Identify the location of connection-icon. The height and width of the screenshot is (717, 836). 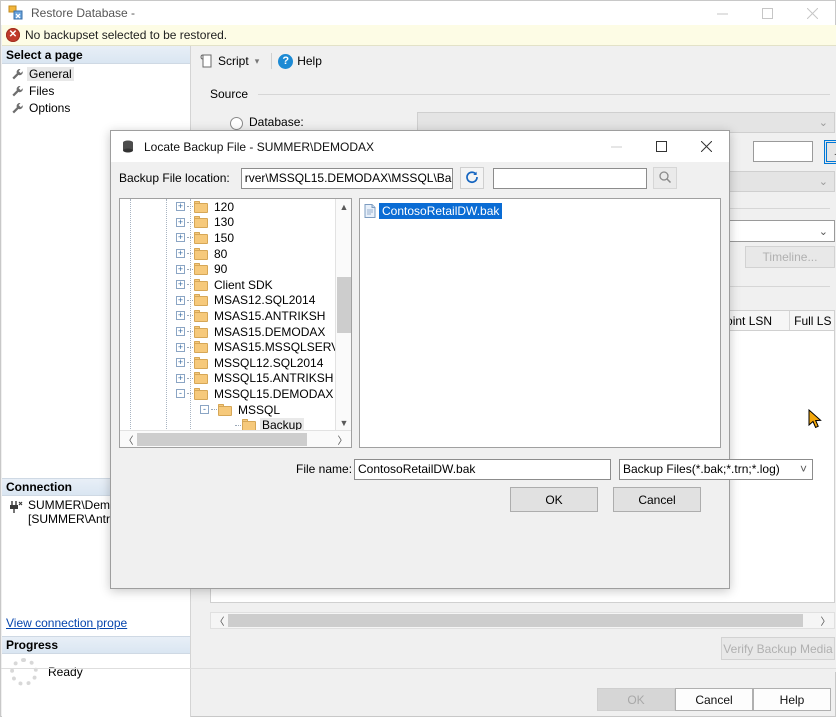
(16, 507).